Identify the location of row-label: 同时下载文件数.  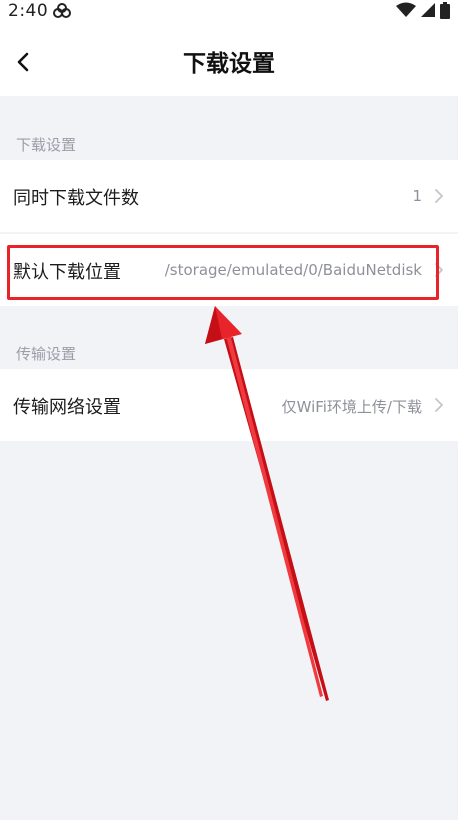
(76, 198).